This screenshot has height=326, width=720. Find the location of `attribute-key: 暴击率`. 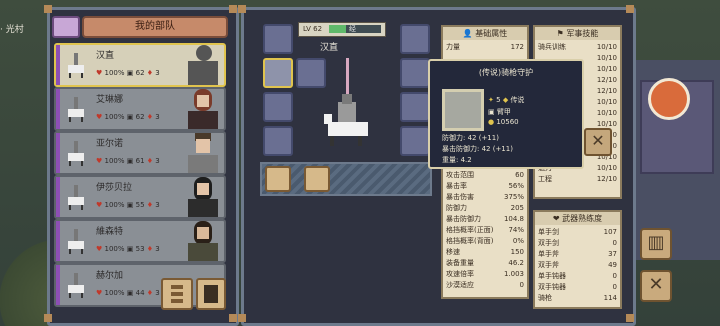

attribute-key: 暴击率 is located at coordinates (456, 186).